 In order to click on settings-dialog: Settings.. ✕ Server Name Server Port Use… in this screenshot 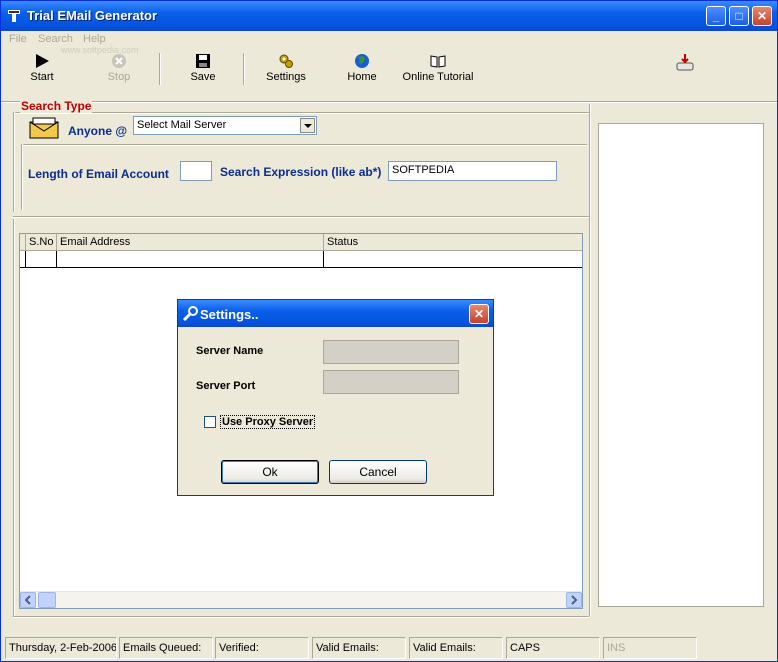, I will do `click(335, 397)`.